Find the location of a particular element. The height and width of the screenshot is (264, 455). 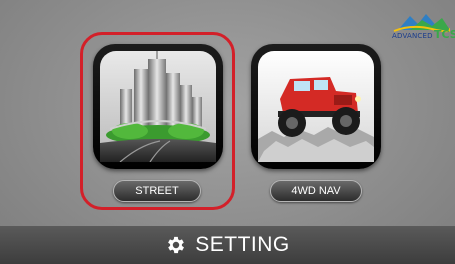

offroad-jeep-icon is located at coordinates (316, 106).